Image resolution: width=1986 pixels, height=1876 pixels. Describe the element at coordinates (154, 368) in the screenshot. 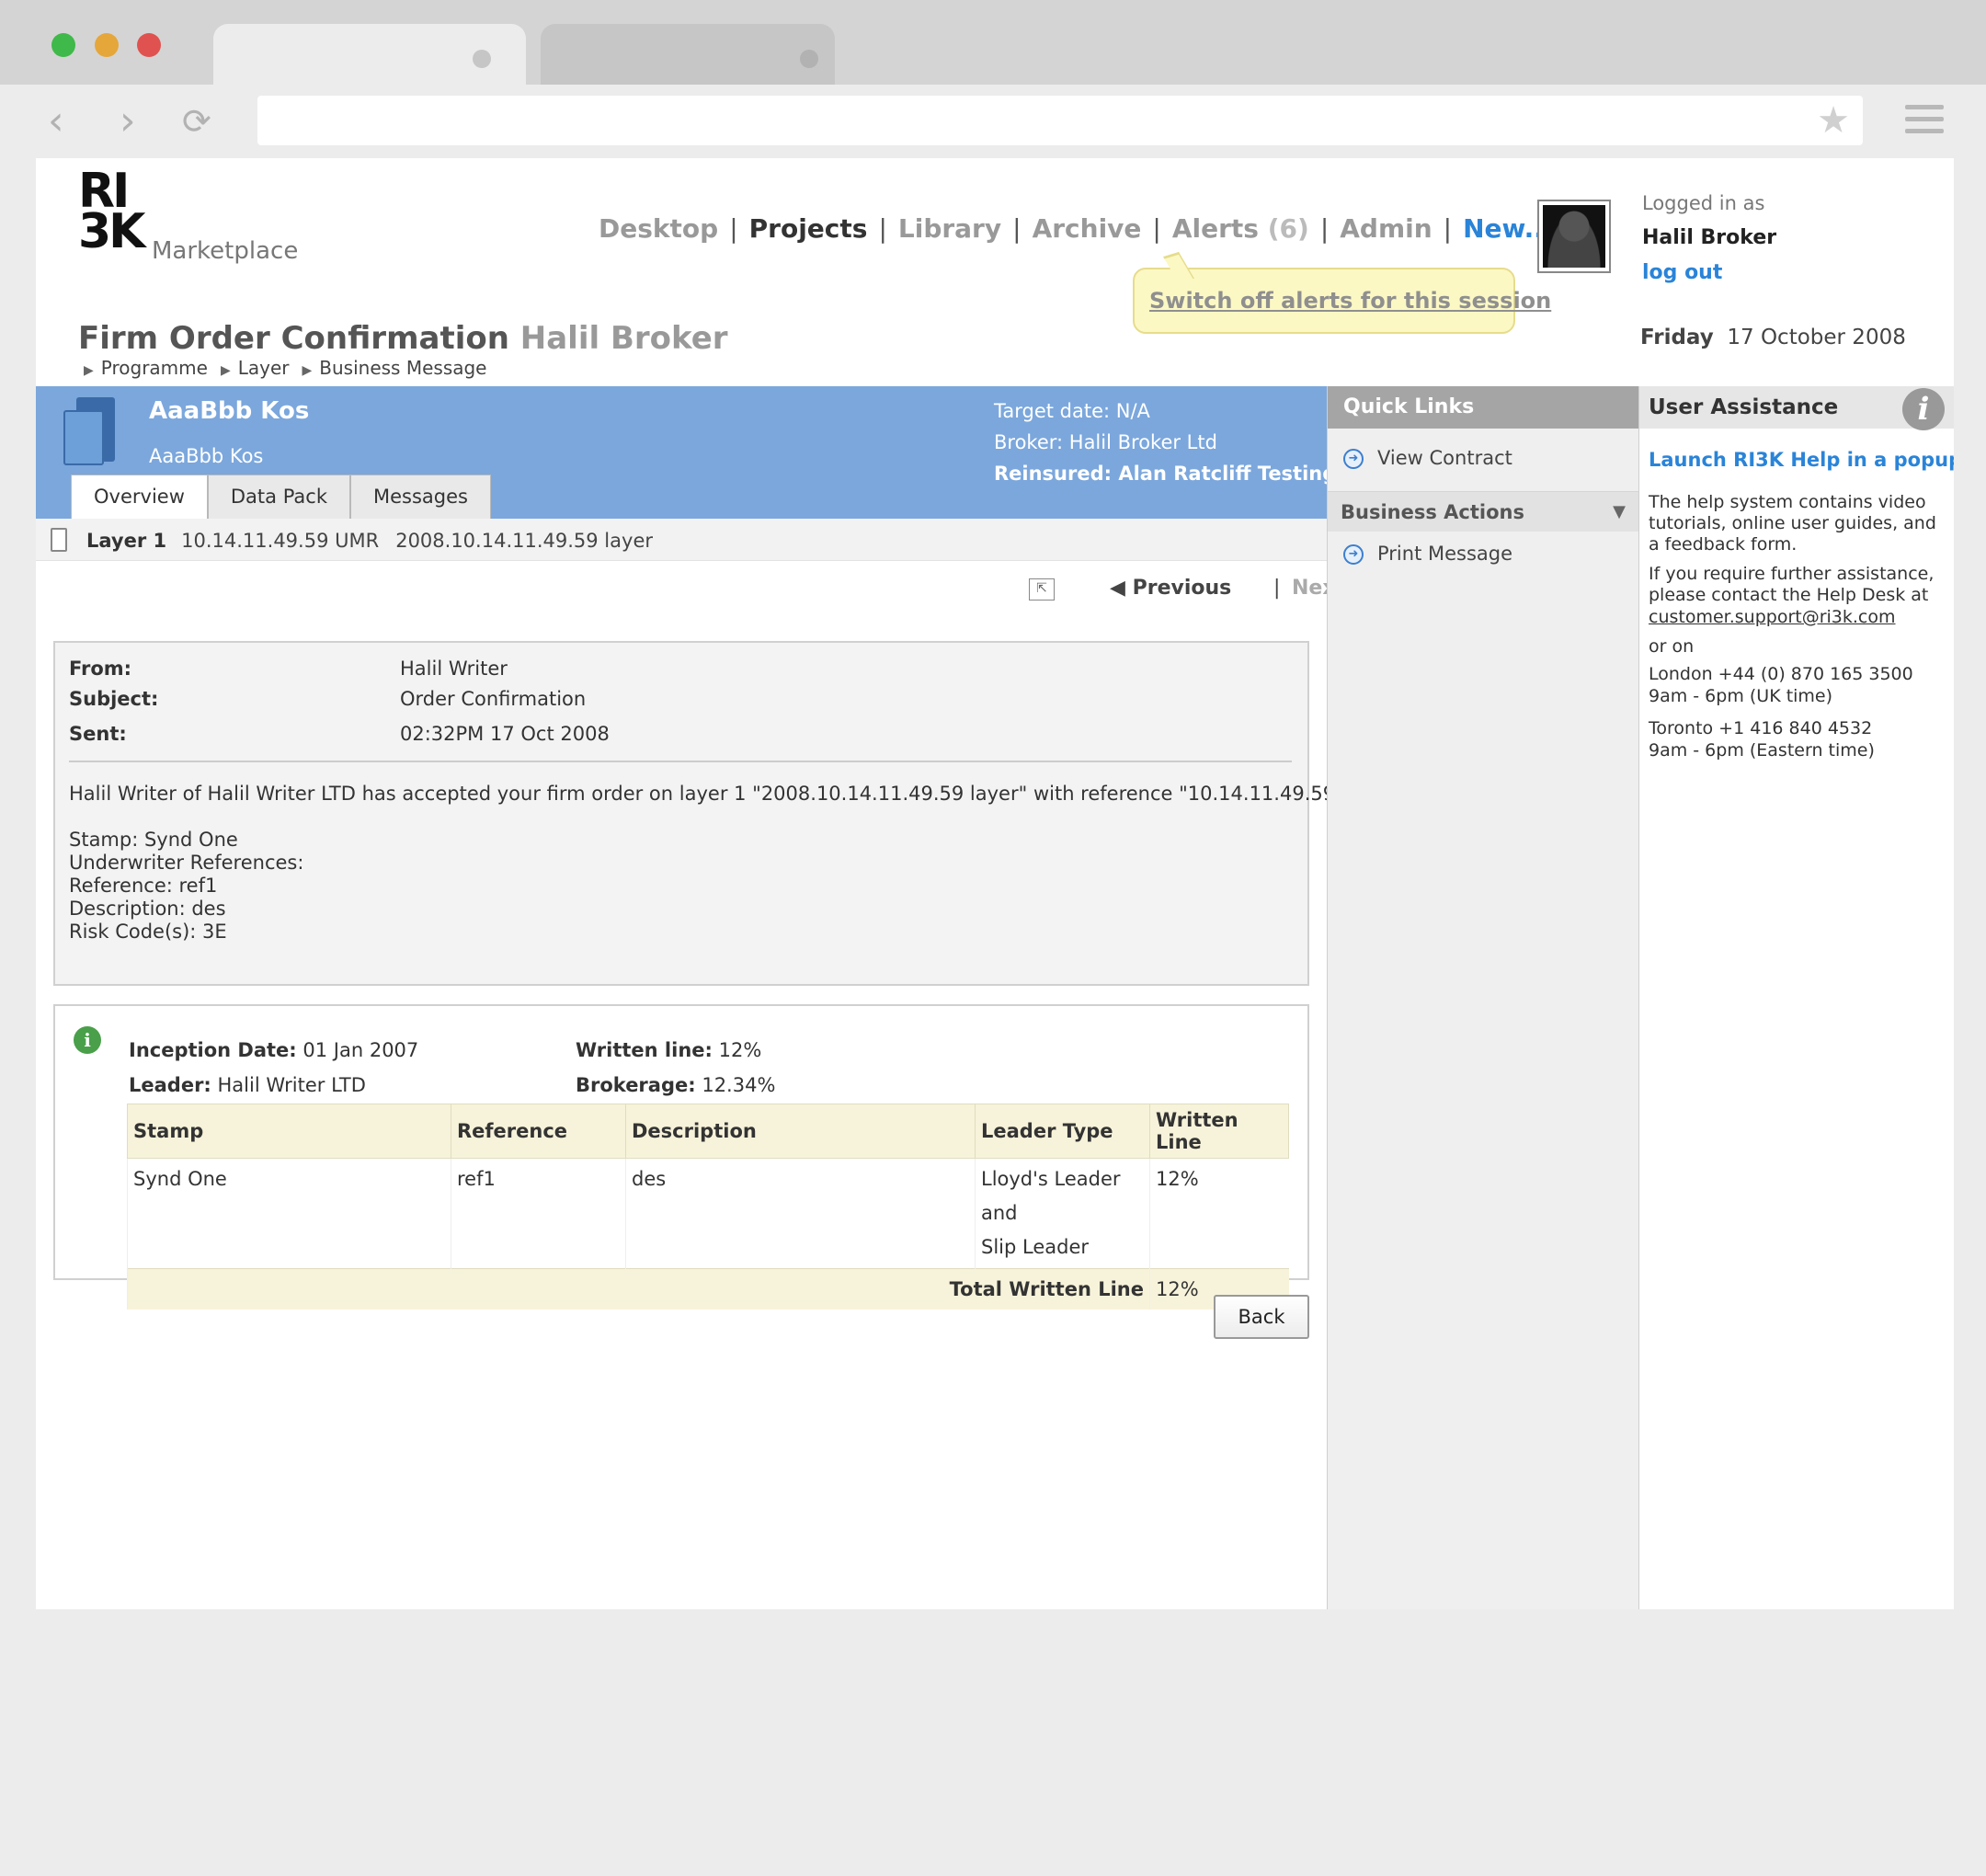

I see `breadcrumb-programme: Programme` at that location.